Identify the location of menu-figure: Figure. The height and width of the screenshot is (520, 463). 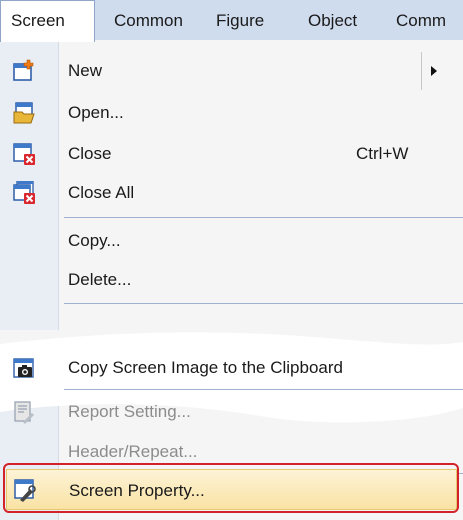
(250, 20).